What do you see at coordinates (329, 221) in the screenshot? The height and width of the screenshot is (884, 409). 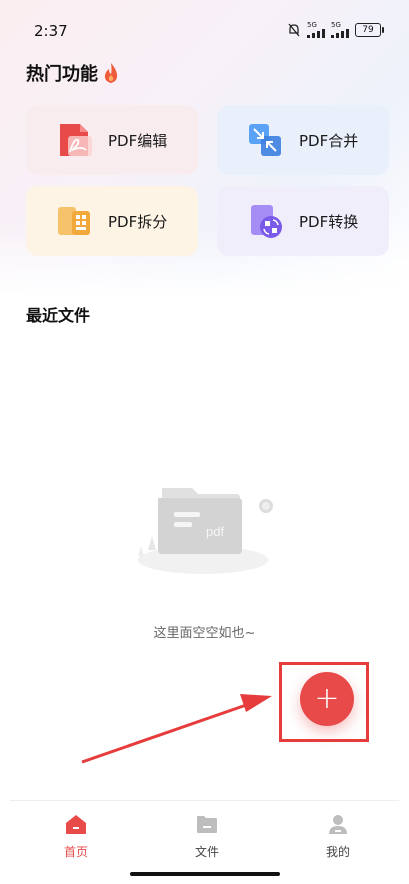 I see `tool-label: PDF转换` at bounding box center [329, 221].